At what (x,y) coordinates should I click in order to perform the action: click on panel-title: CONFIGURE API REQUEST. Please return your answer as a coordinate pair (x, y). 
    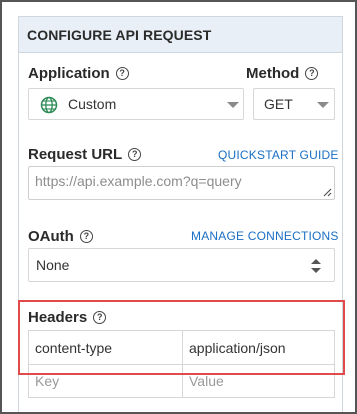
    Looking at the image, I should click on (180, 35).